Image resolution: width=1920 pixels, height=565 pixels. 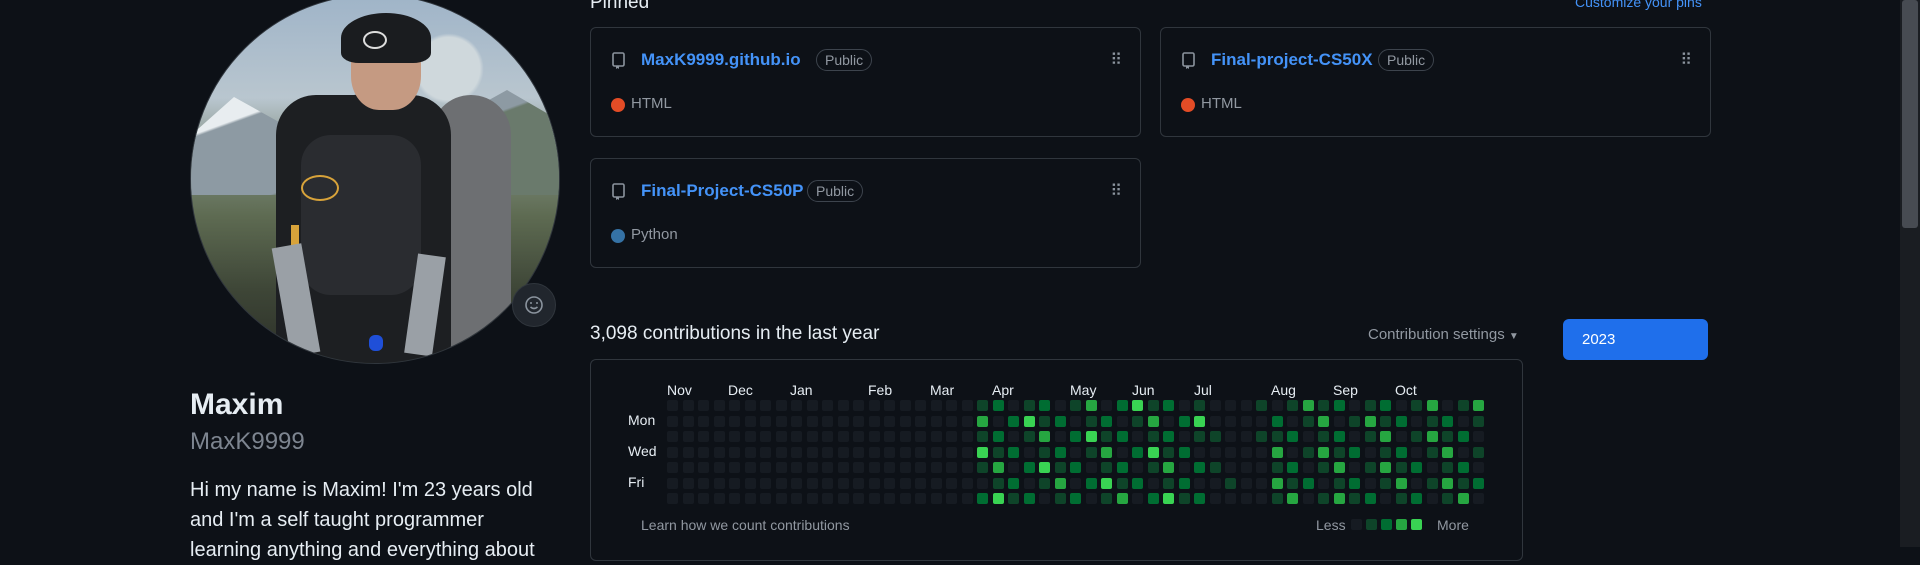 What do you see at coordinates (745, 525) in the screenshot?
I see `learn-contributions-link: Learn how we count contributions` at bounding box center [745, 525].